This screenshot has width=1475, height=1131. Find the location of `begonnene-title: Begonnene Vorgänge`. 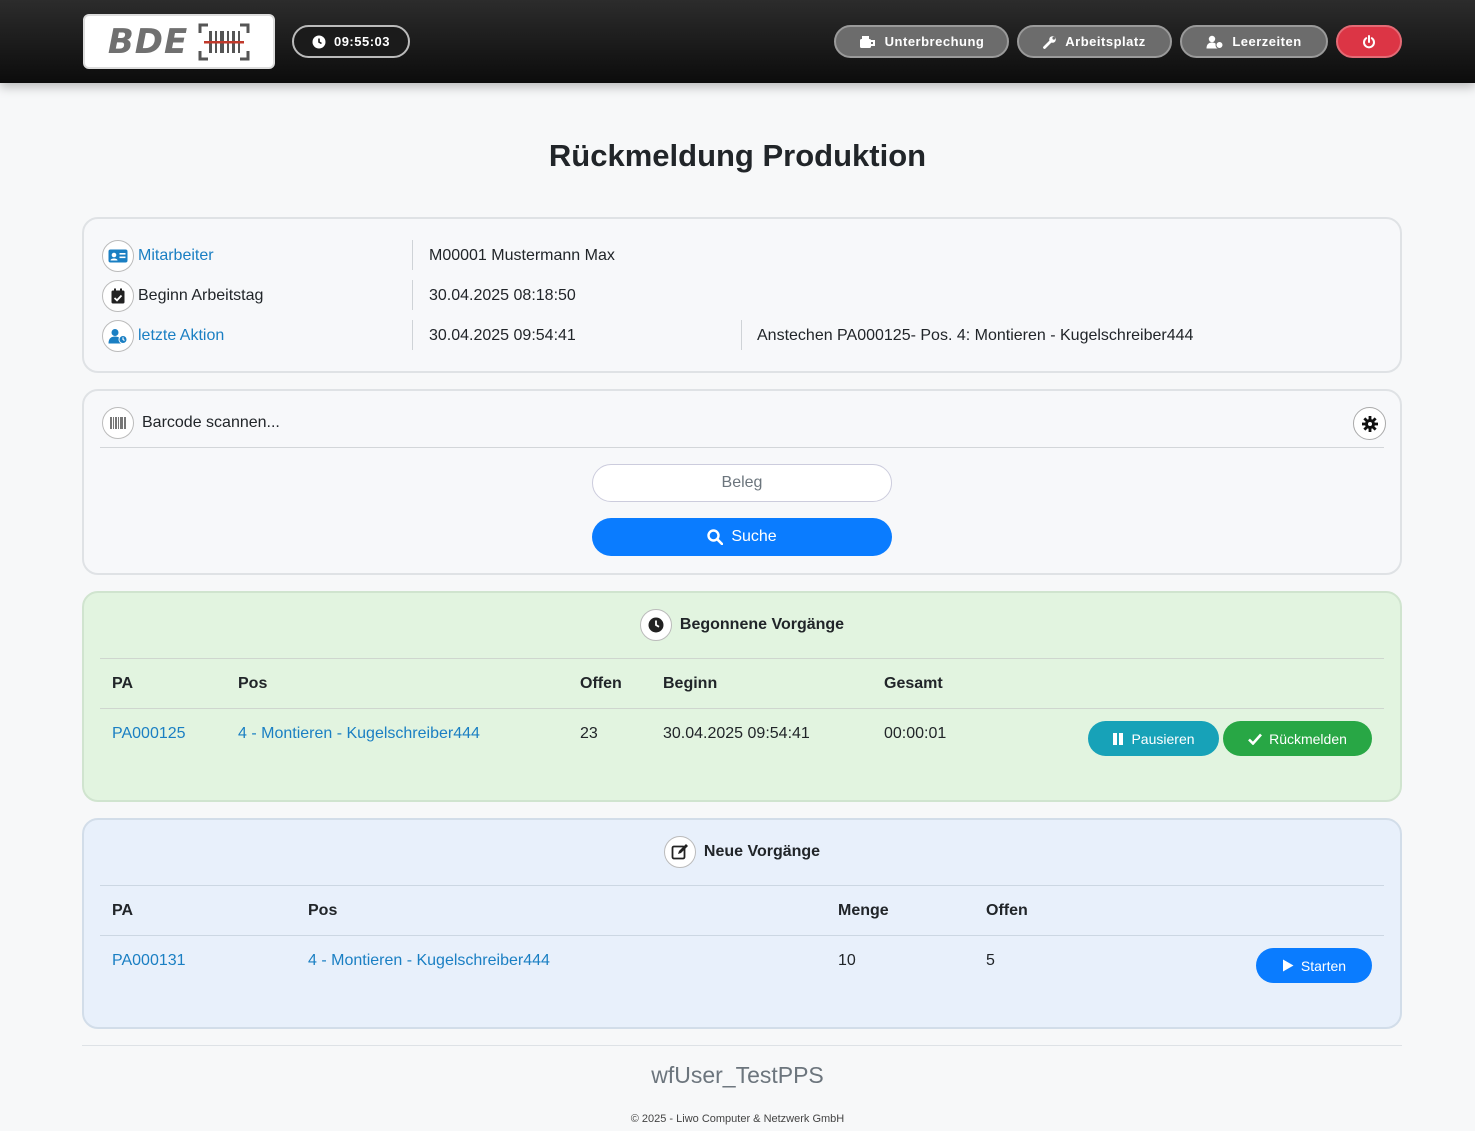

begonnene-title: Begonnene Vorgänge is located at coordinates (762, 624).